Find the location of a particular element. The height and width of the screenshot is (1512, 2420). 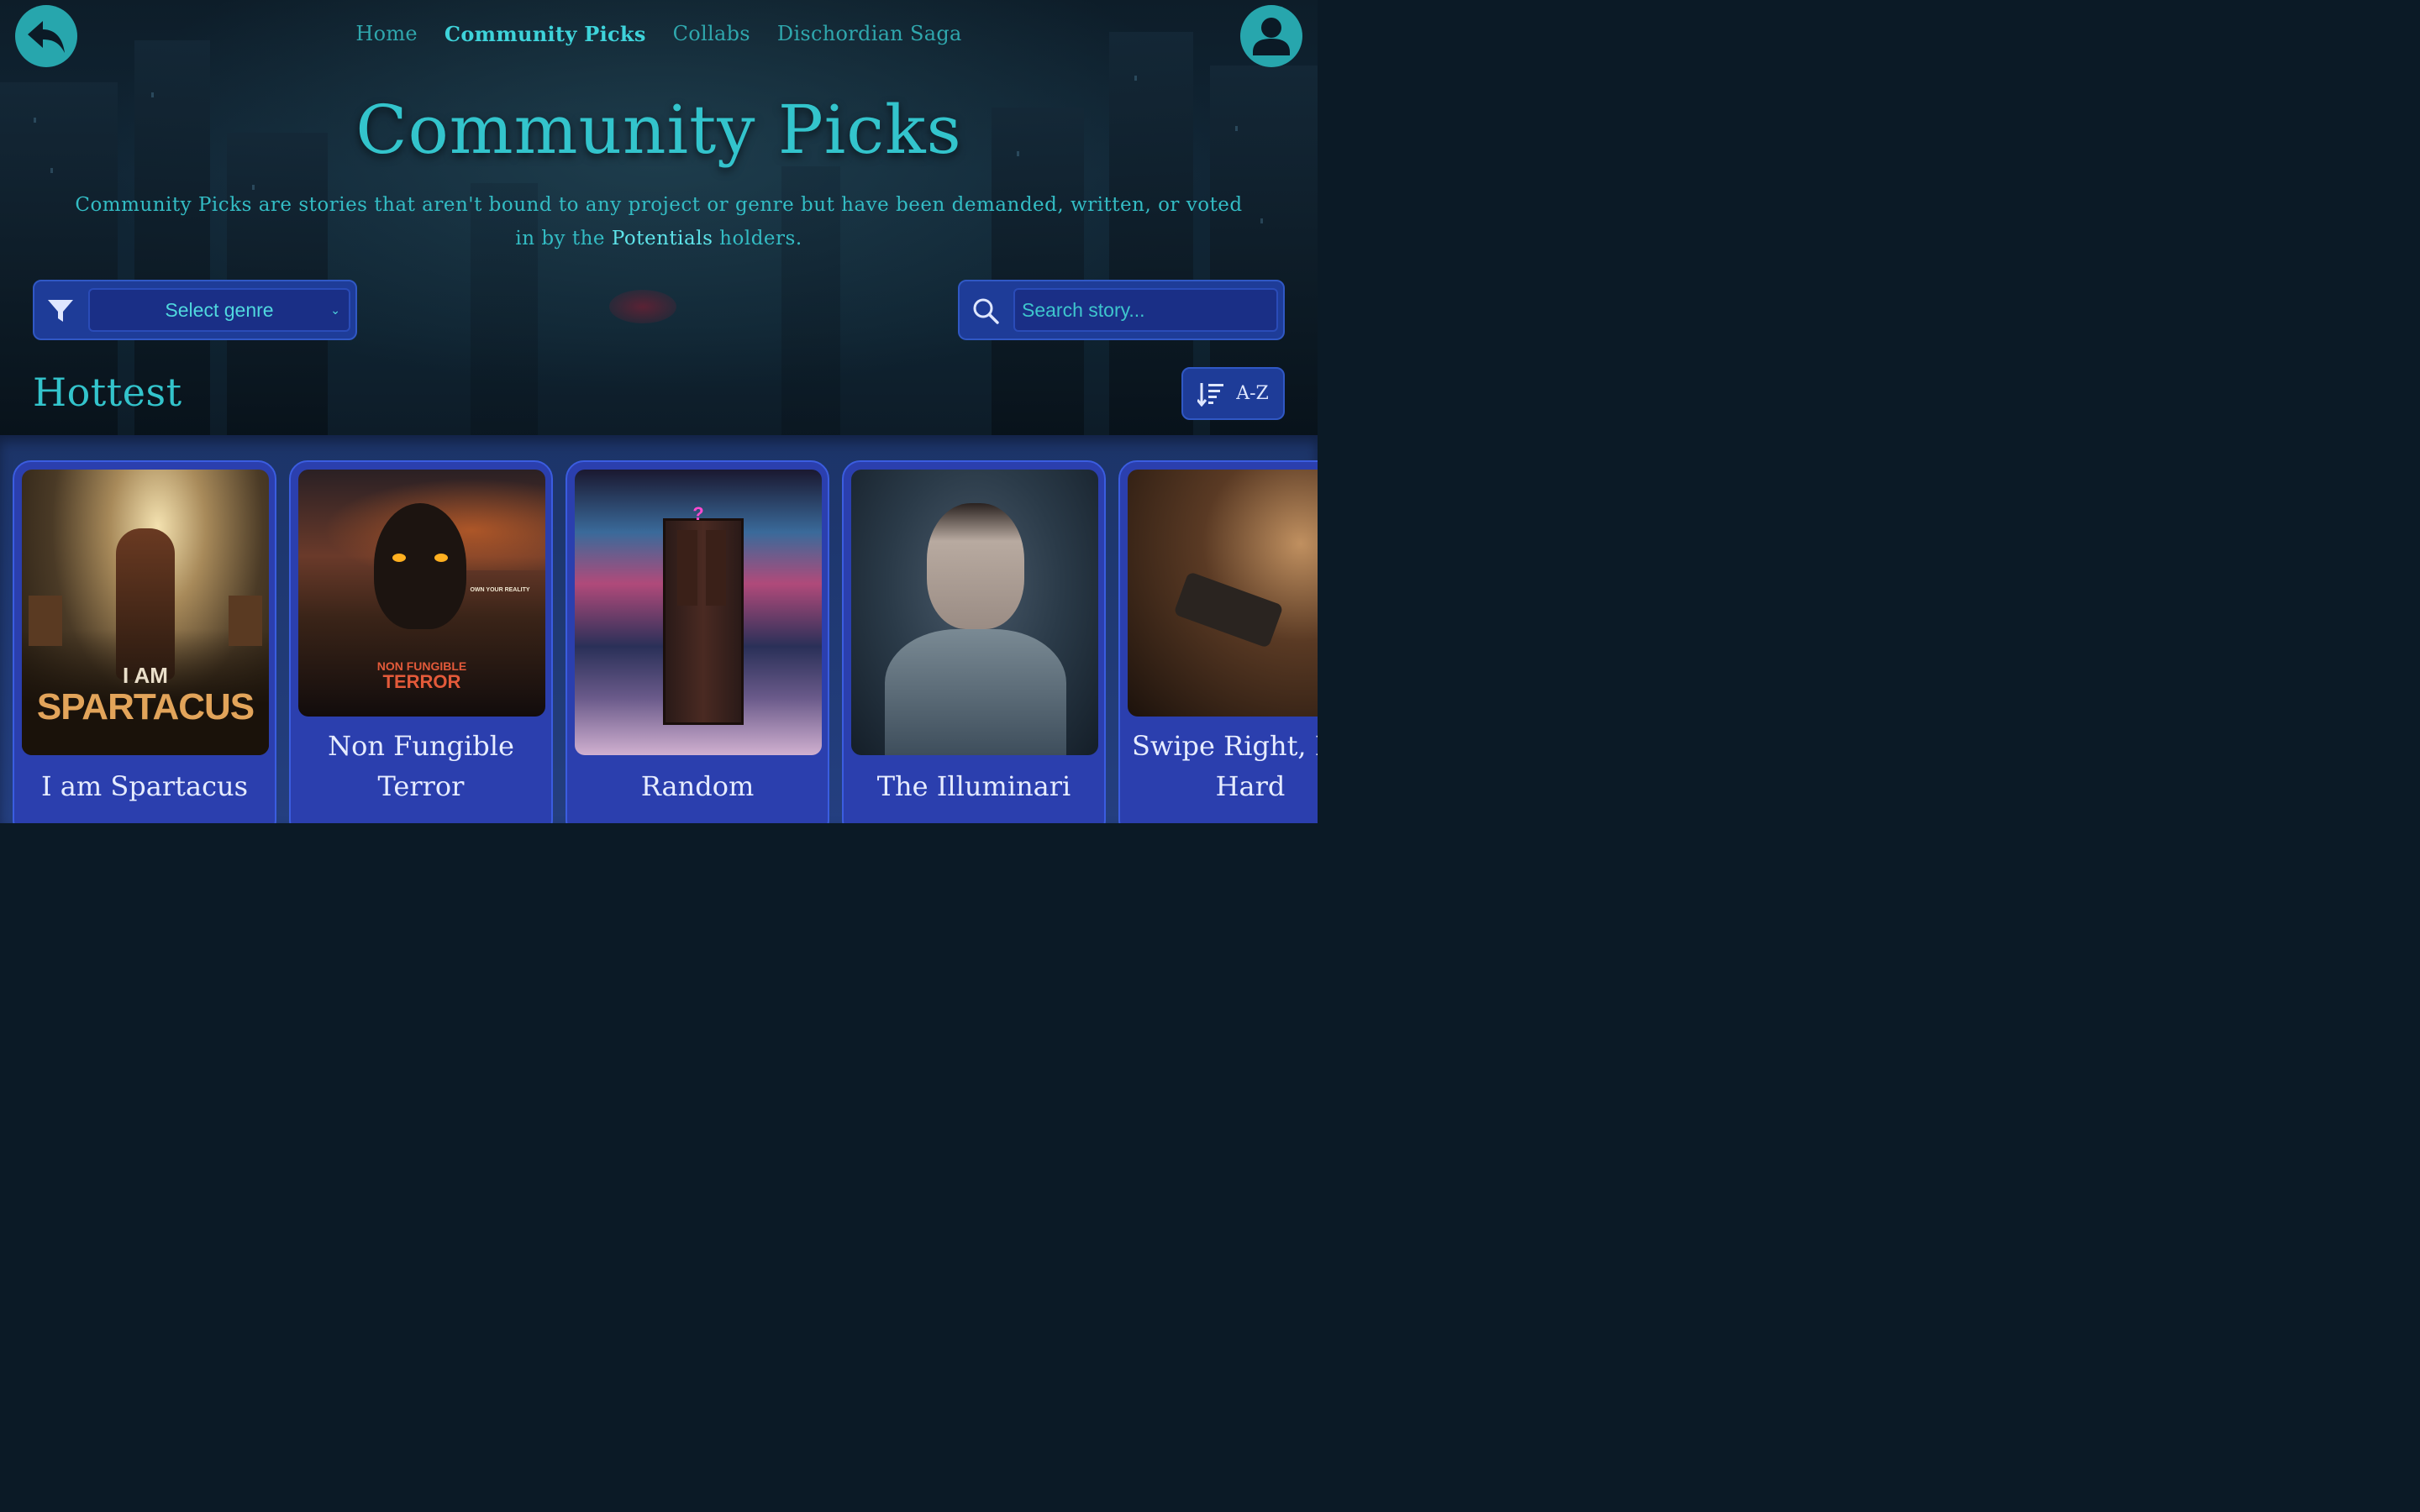

story-title-line1: Non Fungible is located at coordinates (421, 746).